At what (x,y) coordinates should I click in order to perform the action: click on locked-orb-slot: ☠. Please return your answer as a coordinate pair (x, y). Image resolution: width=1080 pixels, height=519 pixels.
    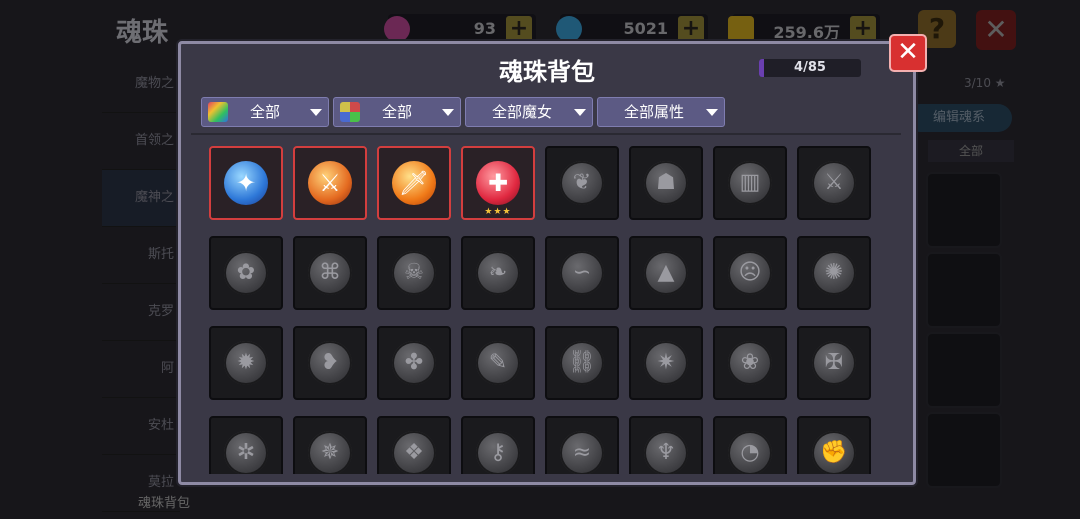
    Looking at the image, I should click on (414, 273).